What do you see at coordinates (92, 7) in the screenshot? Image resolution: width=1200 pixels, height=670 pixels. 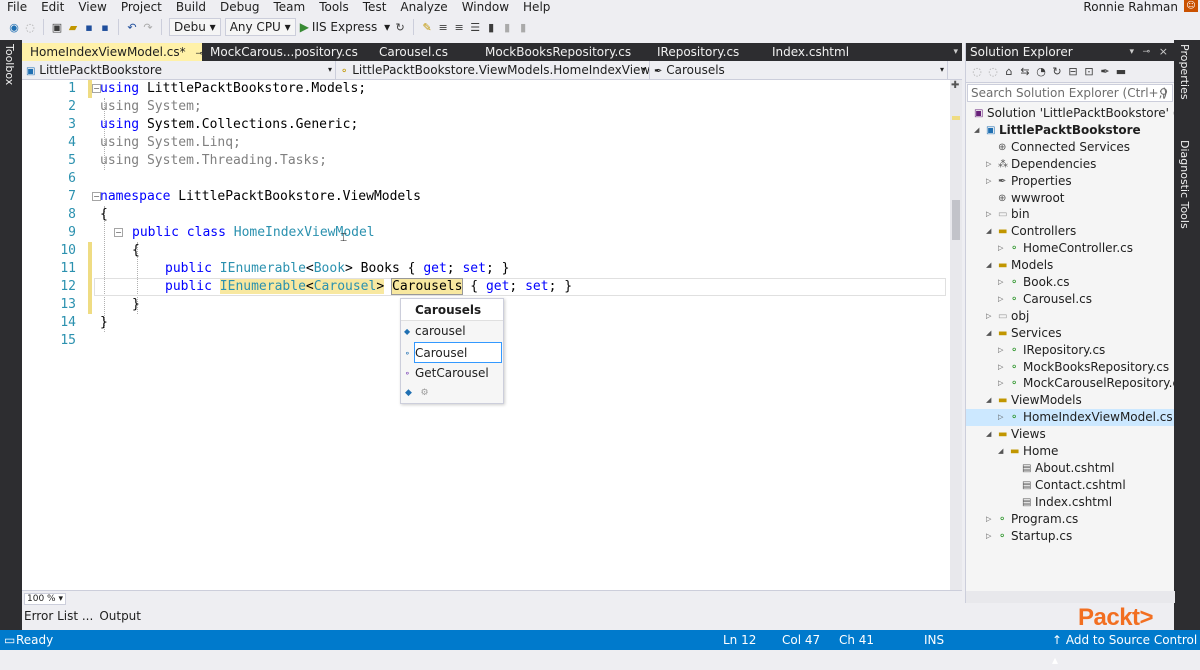 I see `menu-view: View` at bounding box center [92, 7].